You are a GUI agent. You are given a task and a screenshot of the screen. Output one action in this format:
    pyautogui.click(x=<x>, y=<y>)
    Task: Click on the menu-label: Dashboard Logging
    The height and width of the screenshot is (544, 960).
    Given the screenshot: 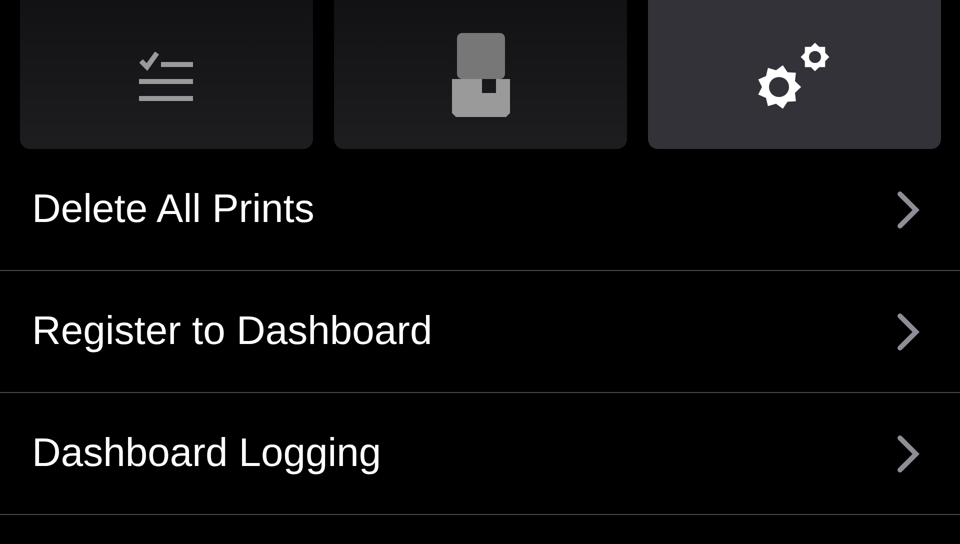 What is the action you would take?
    pyautogui.click(x=207, y=453)
    